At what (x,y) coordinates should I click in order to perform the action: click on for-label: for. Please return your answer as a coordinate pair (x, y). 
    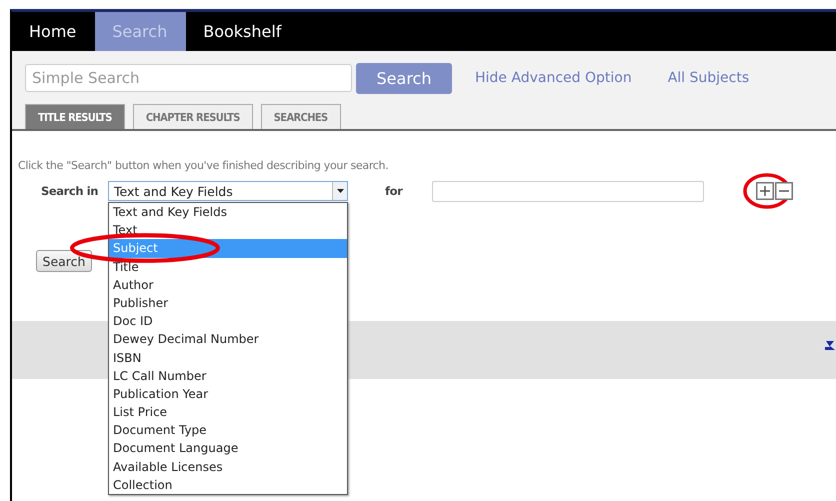
    Looking at the image, I should click on (394, 191).